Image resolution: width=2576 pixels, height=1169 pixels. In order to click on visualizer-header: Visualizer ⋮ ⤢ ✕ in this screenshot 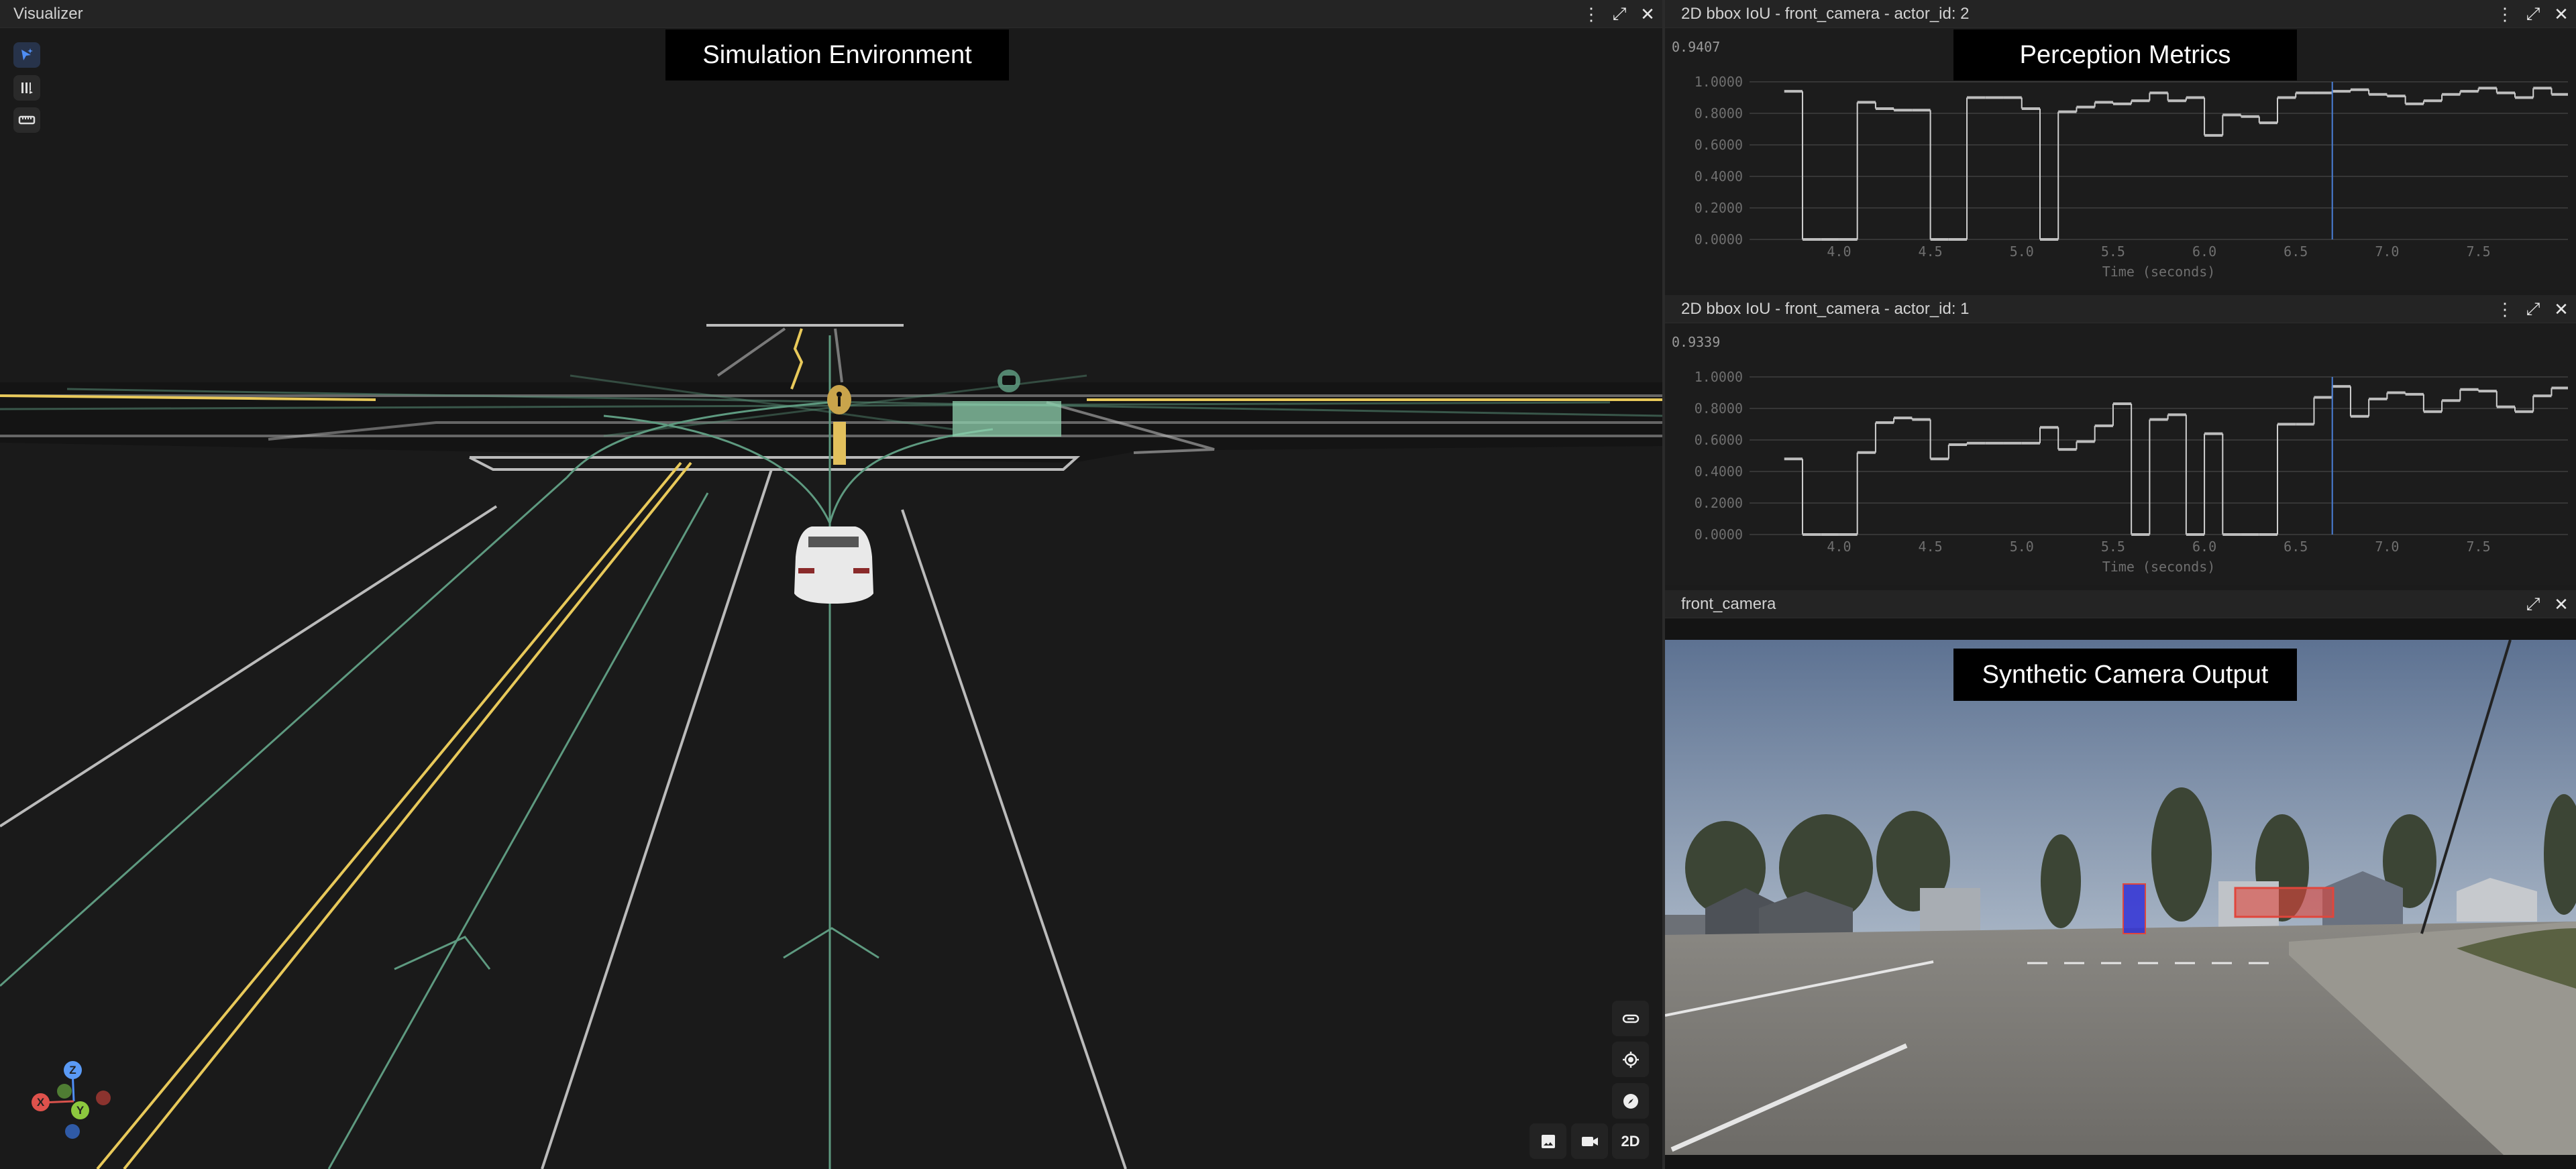, I will do `click(831, 14)`.